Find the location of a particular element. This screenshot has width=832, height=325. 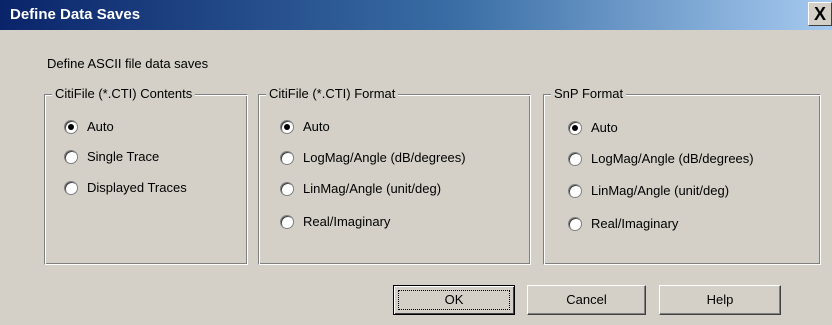

group-legend: SnP Format is located at coordinates (589, 94).